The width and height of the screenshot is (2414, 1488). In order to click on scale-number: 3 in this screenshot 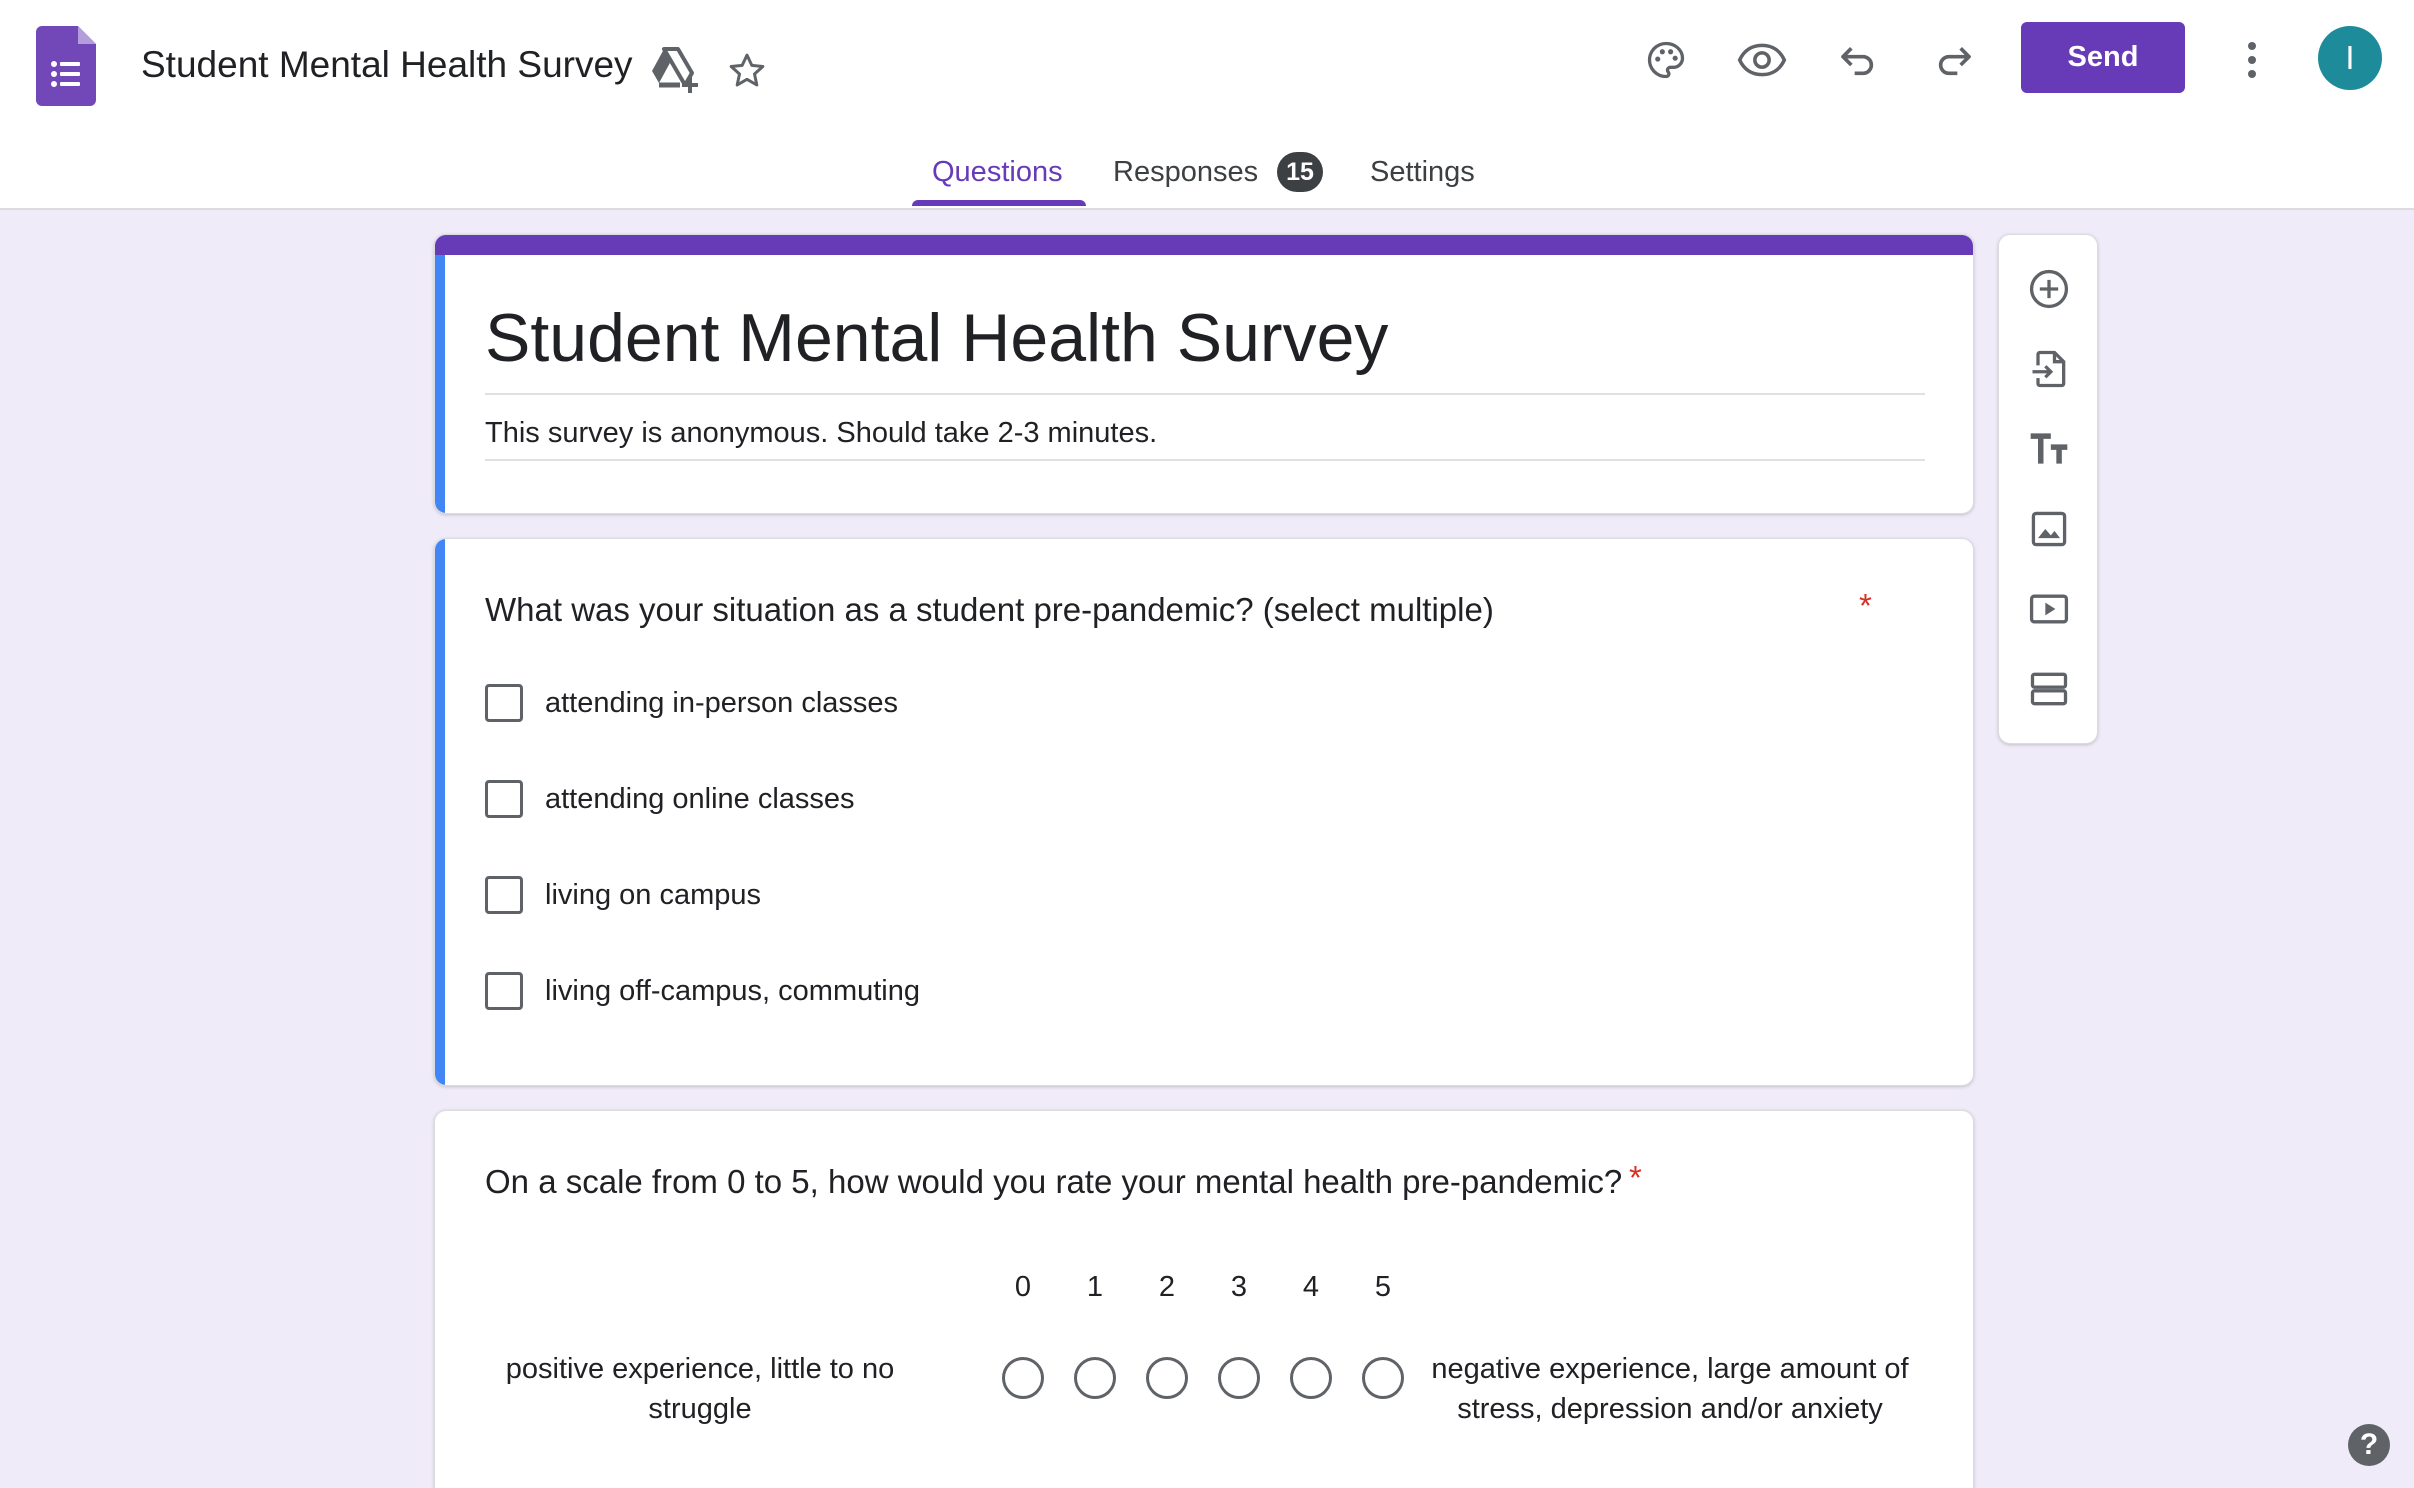, I will do `click(1239, 1287)`.